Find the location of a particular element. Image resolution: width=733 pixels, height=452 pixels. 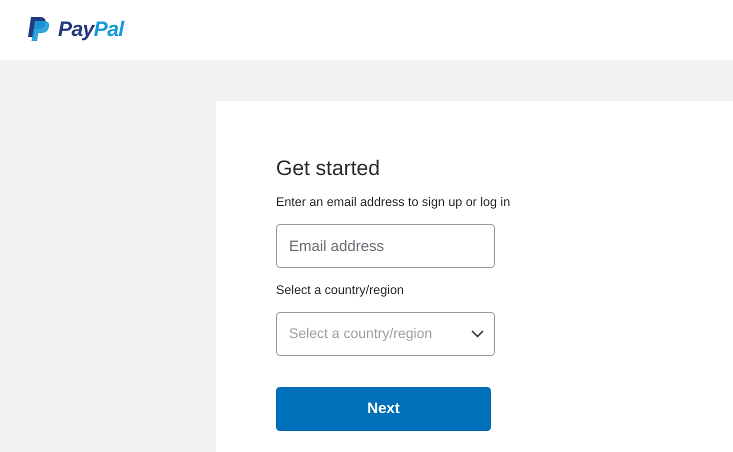

country-label: Select a country/region is located at coordinates (340, 290).